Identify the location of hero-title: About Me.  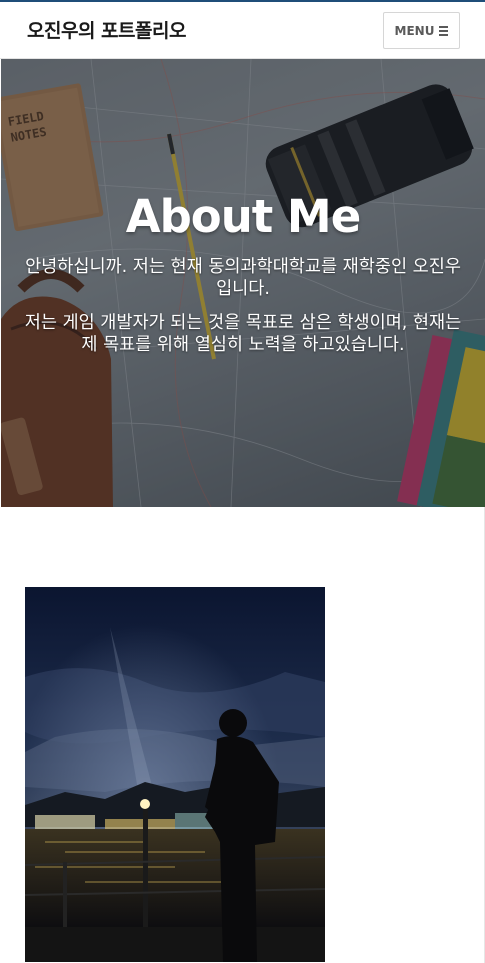
(243, 216).